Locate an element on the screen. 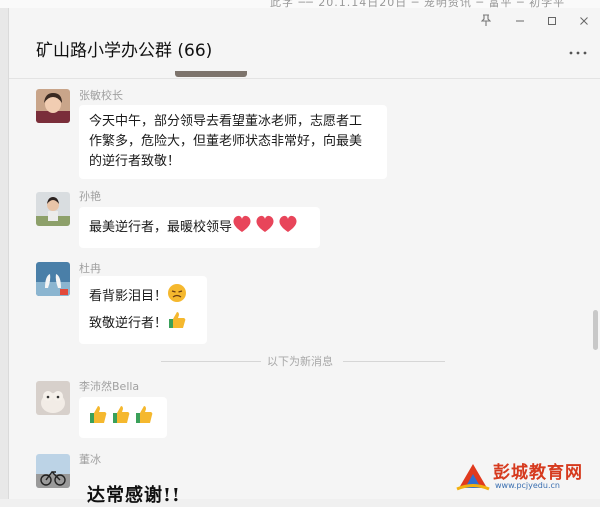 The height and width of the screenshot is (507, 600). more-options-button is located at coordinates (578, 50).